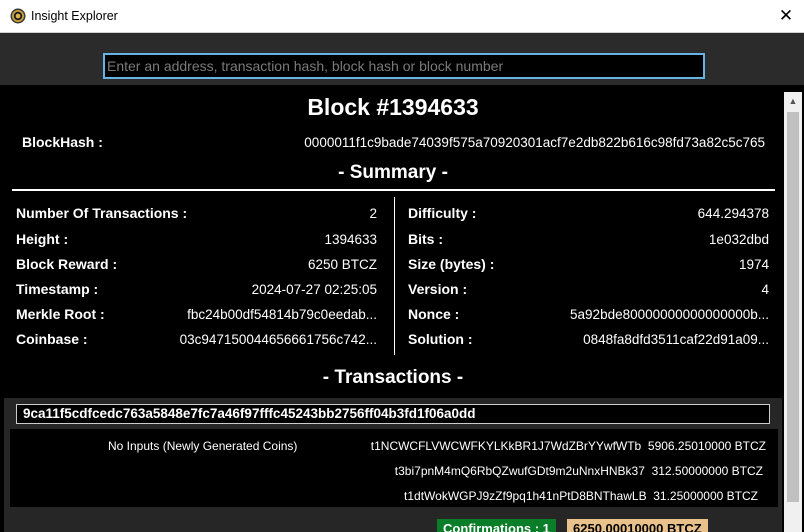 The height and width of the screenshot is (532, 804). Describe the element at coordinates (394, 276) in the screenshot. I see `summary-column-divider` at that location.